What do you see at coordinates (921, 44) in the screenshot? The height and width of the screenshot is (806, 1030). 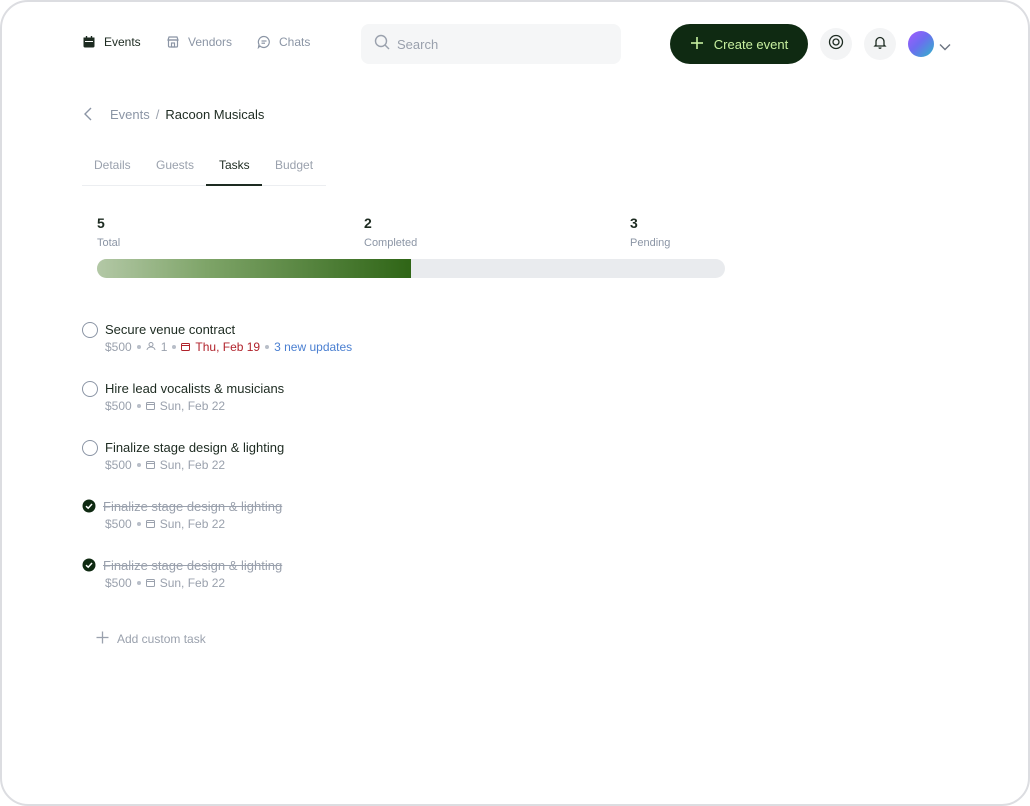 I see `avatar` at bounding box center [921, 44].